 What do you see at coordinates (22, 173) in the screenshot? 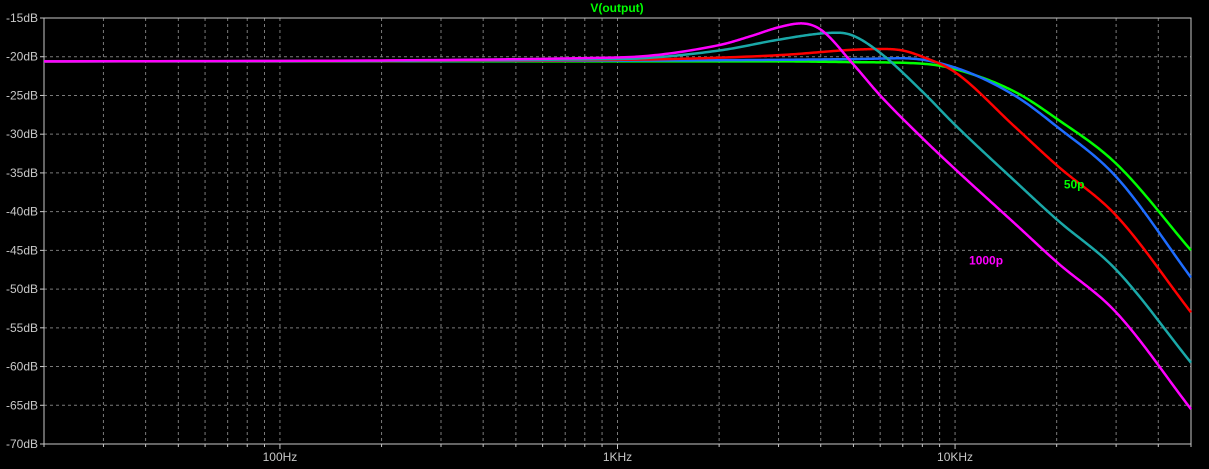
I see `y-tick-label: -35dB` at bounding box center [22, 173].